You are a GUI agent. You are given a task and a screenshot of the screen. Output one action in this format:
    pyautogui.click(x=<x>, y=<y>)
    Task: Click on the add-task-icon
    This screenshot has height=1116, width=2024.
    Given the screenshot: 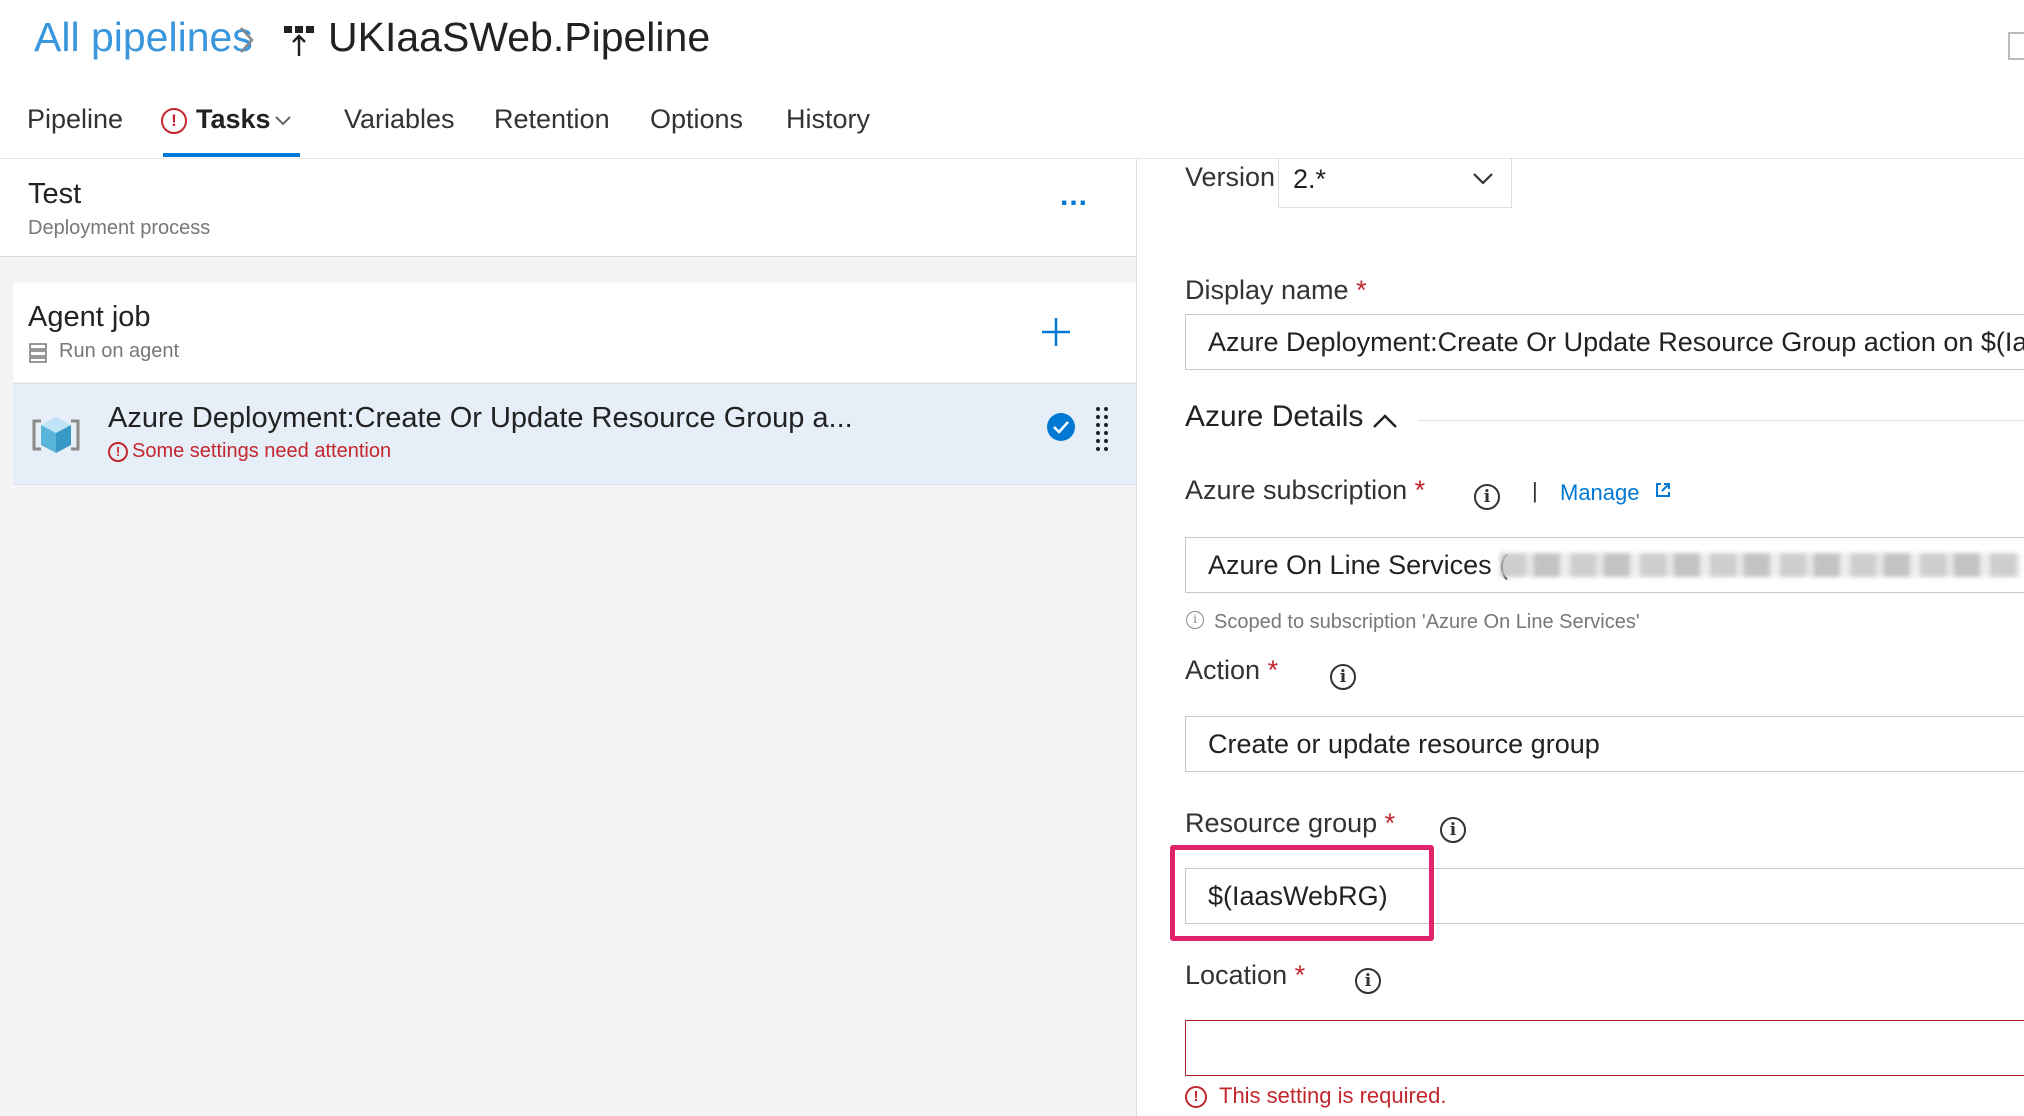 What is the action you would take?
    pyautogui.click(x=1056, y=332)
    